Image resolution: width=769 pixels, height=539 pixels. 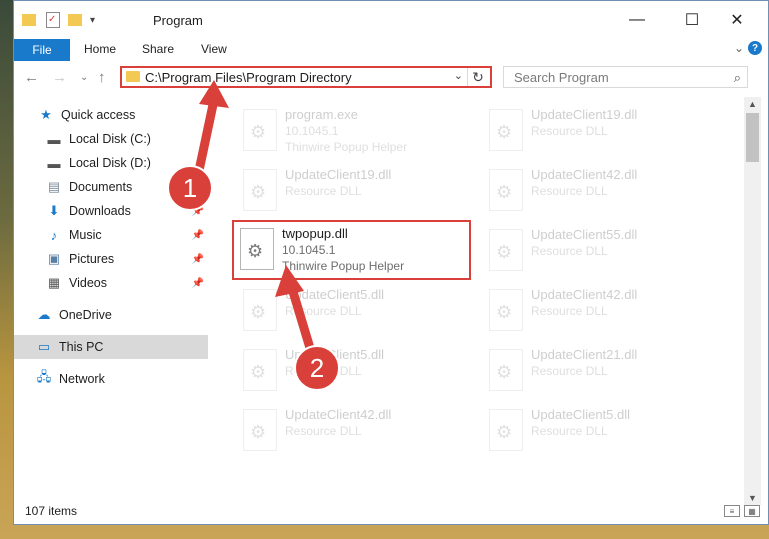 I want to click on recent-locations-icon: ⌄, so click(x=84, y=77).